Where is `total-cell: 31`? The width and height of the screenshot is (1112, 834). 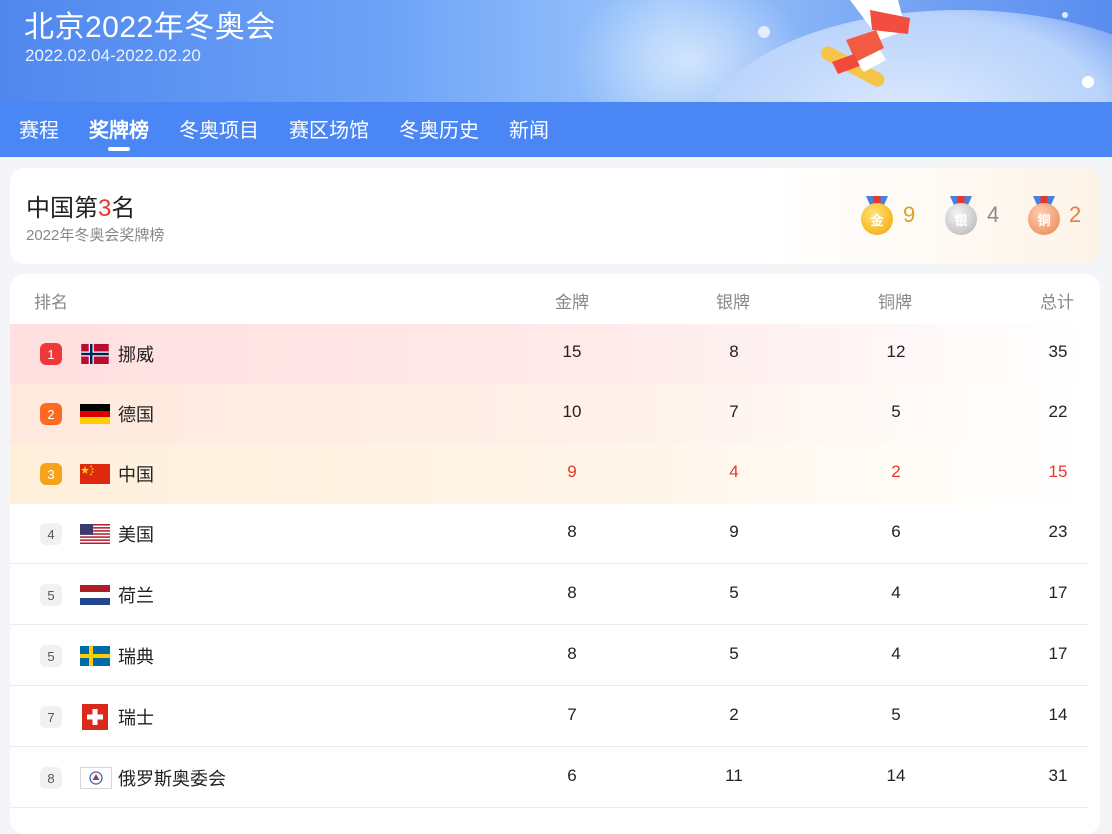
total-cell: 31 is located at coordinates (1058, 775).